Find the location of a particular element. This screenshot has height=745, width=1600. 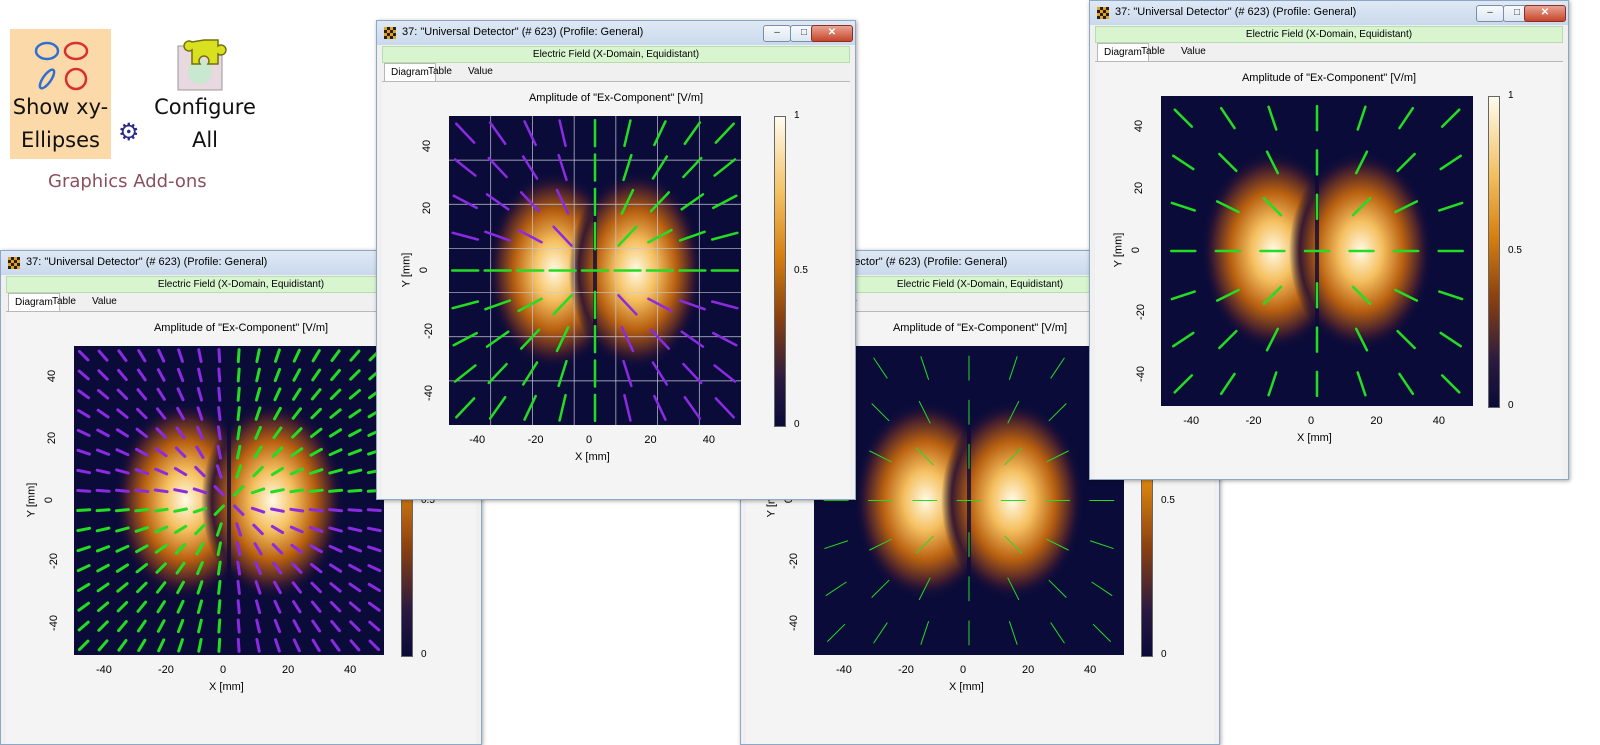

configure-all-button: Configure All is located at coordinates (205, 94).